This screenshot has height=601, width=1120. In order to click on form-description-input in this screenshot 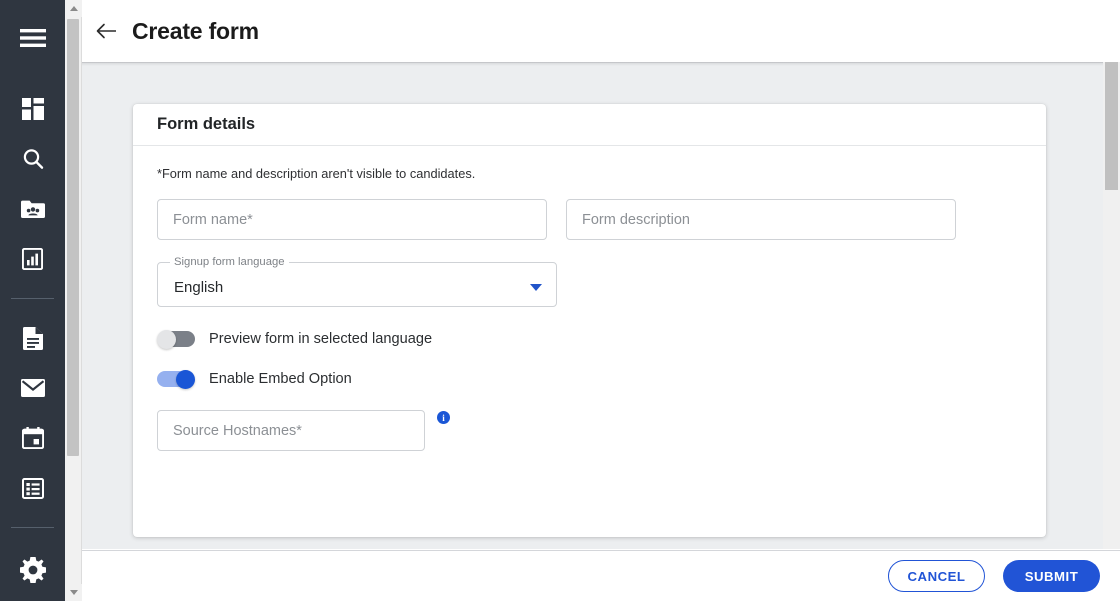, I will do `click(761, 219)`.